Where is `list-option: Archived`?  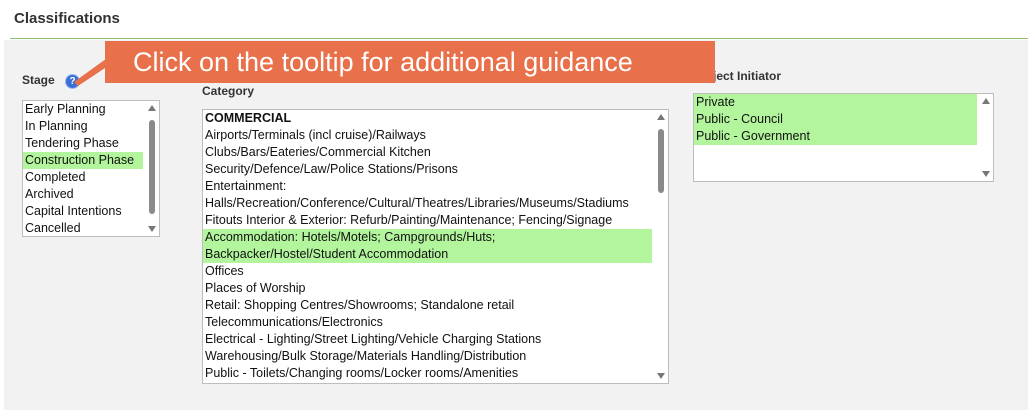
list-option: Archived is located at coordinates (83, 194).